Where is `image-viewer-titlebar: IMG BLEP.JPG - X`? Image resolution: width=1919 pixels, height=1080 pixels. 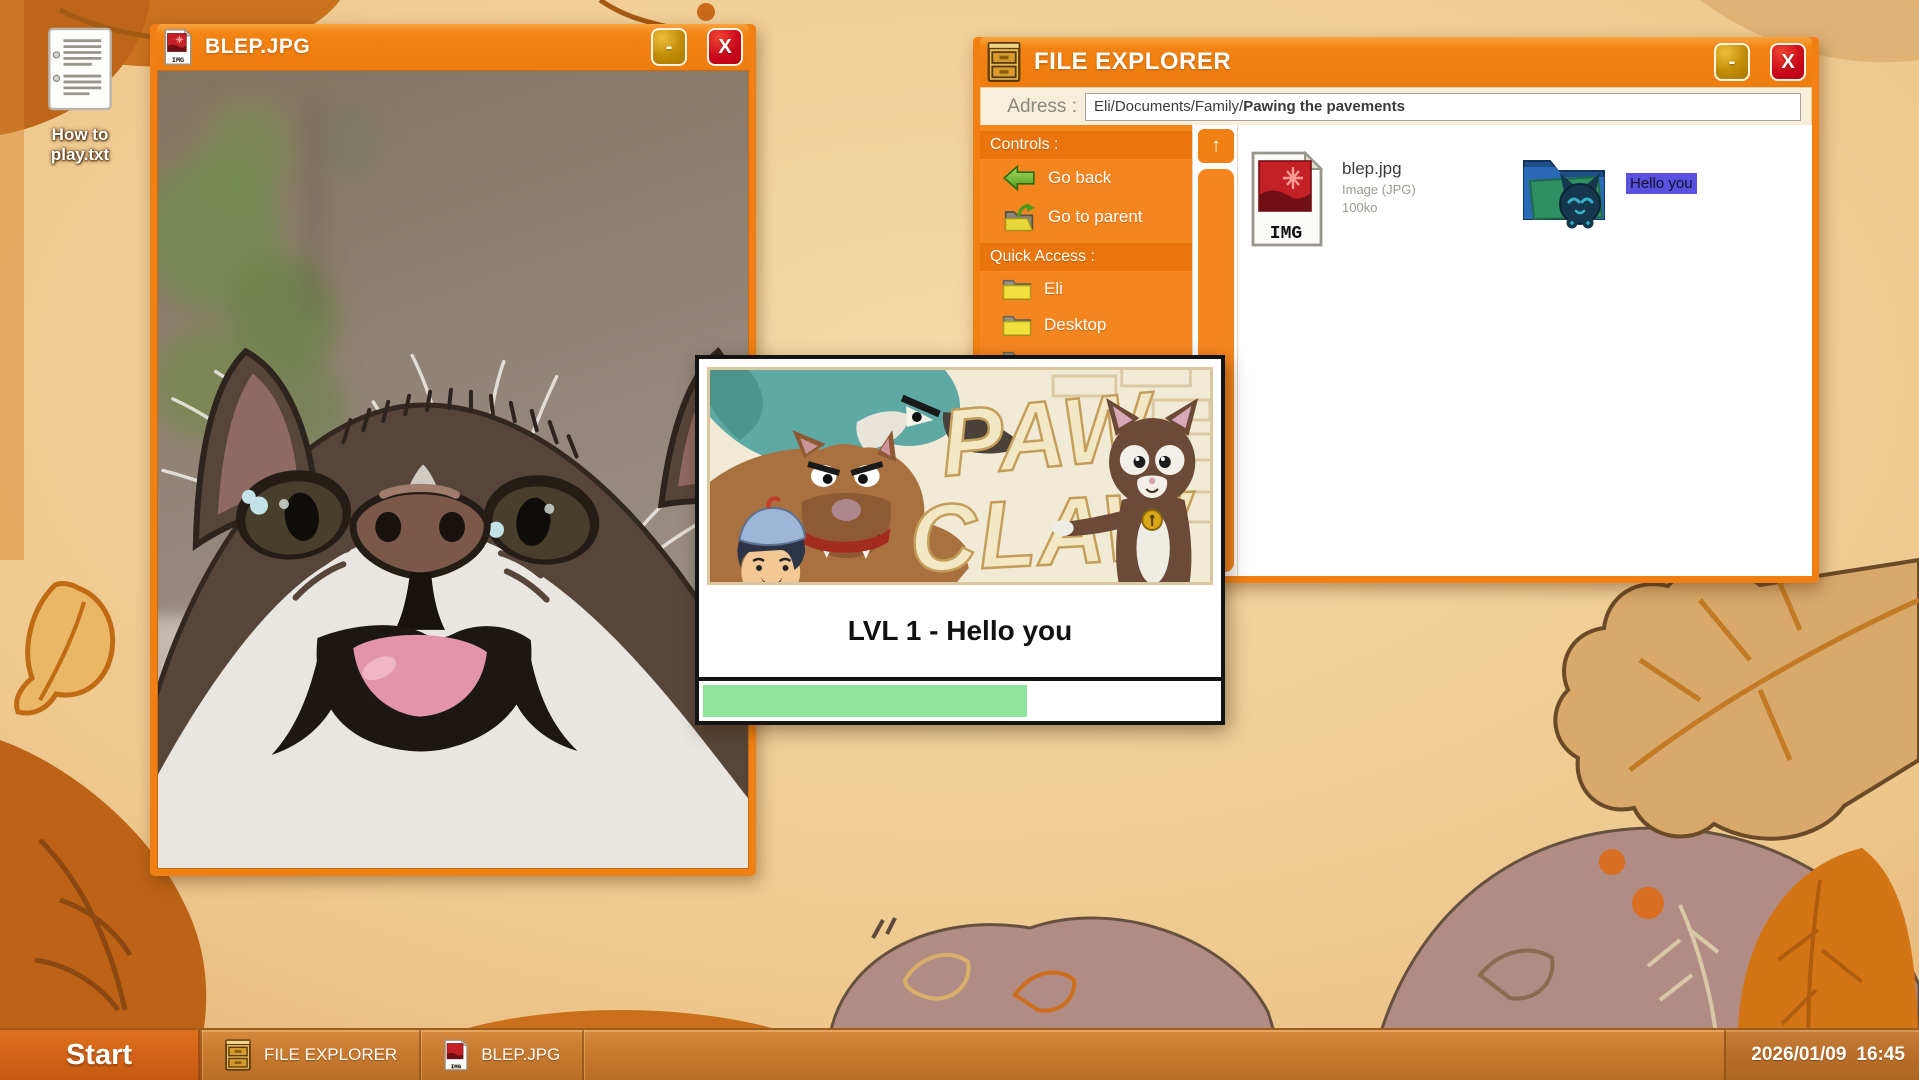 image-viewer-titlebar: IMG BLEP.JPG - X is located at coordinates (453, 47).